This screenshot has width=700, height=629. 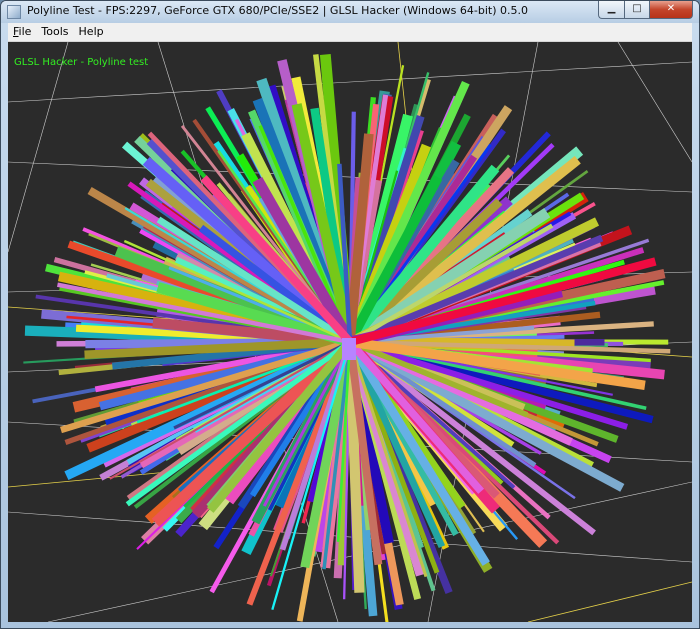 I want to click on menu-file: File, so click(x=22, y=32).